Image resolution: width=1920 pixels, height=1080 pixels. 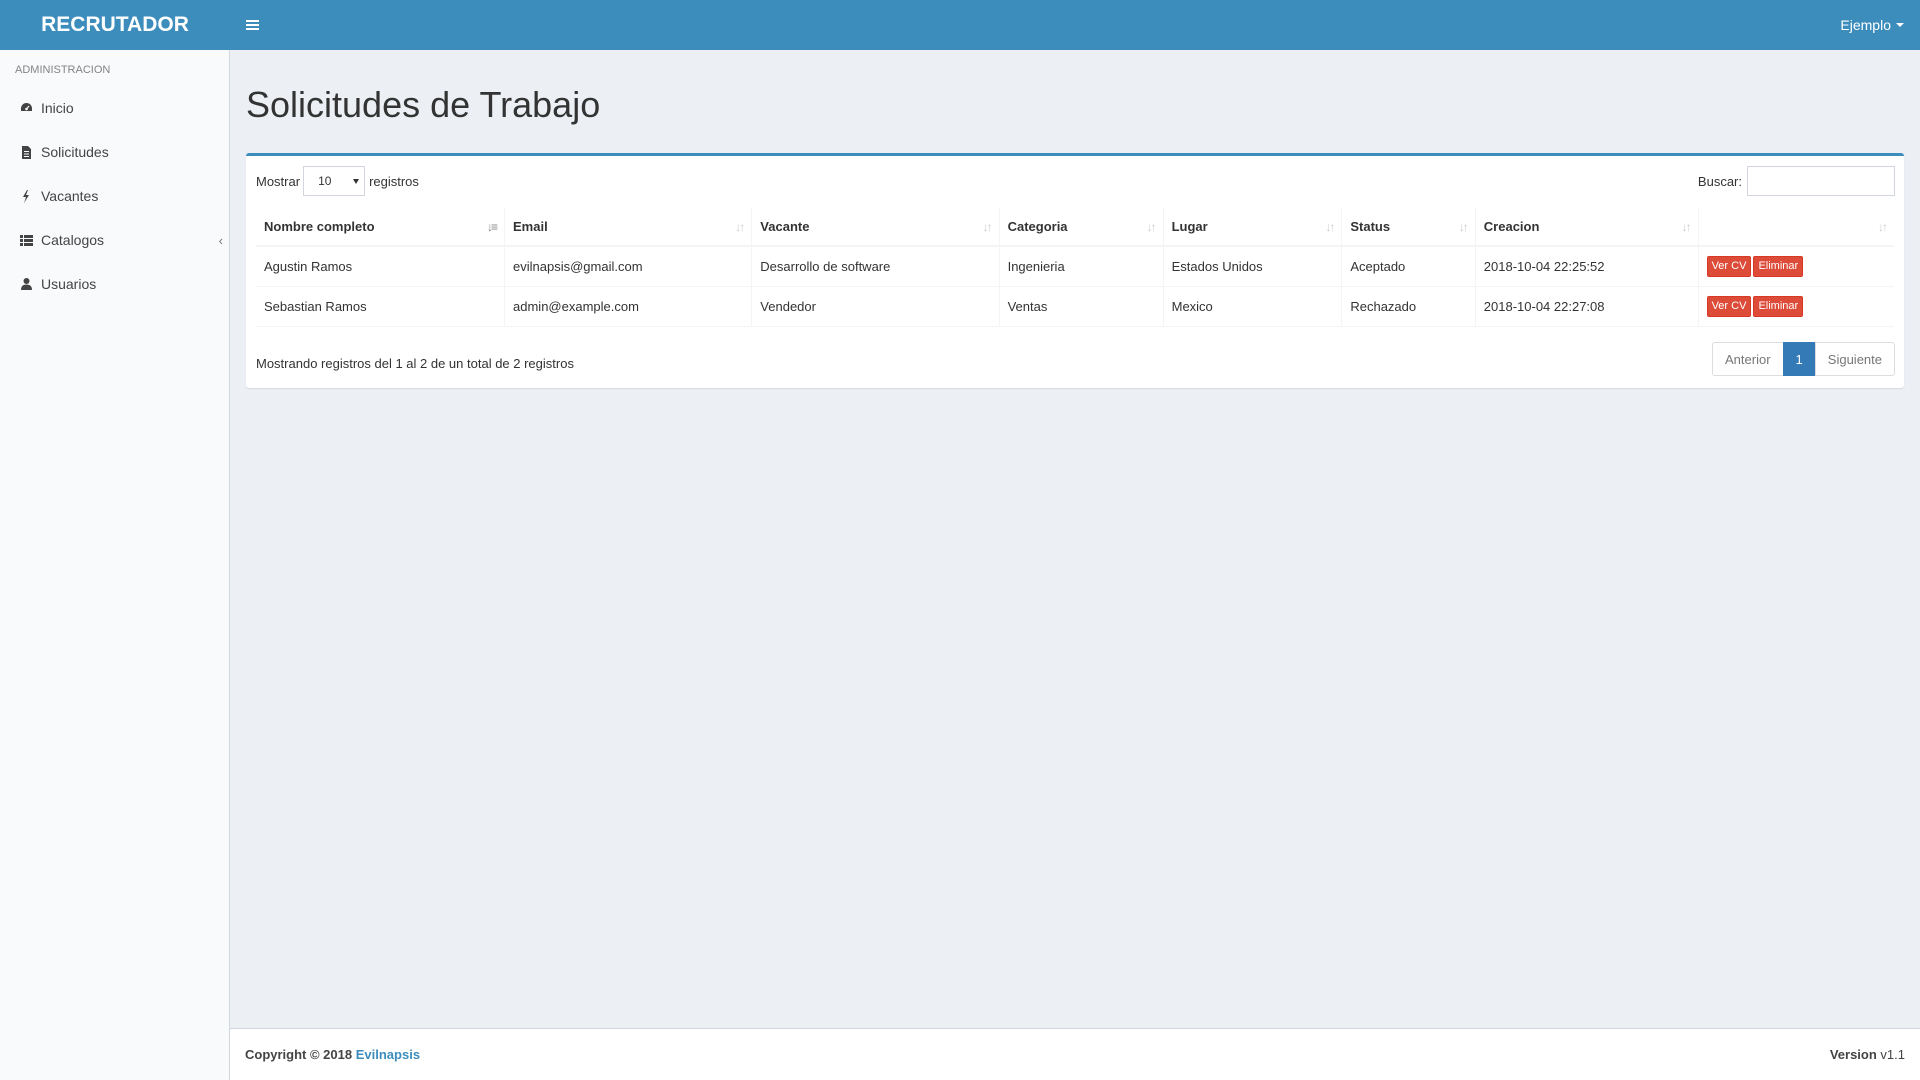 I want to click on sidebar-item-label: Catalogos, so click(x=73, y=240).